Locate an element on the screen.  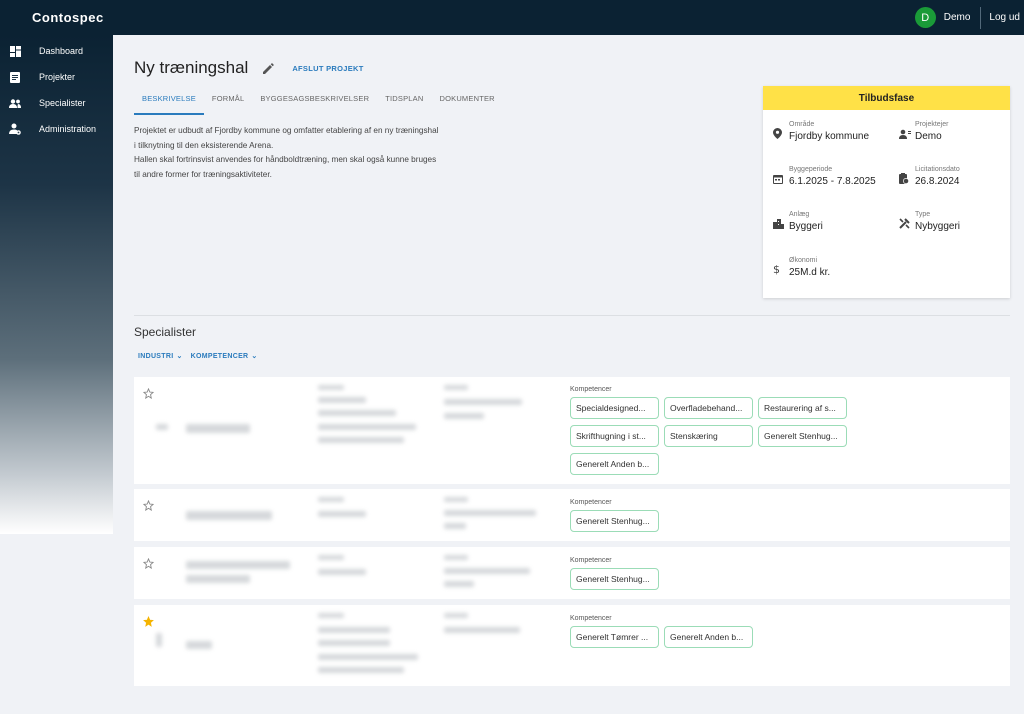
dollar-icon: $ is located at coordinates (778, 269).